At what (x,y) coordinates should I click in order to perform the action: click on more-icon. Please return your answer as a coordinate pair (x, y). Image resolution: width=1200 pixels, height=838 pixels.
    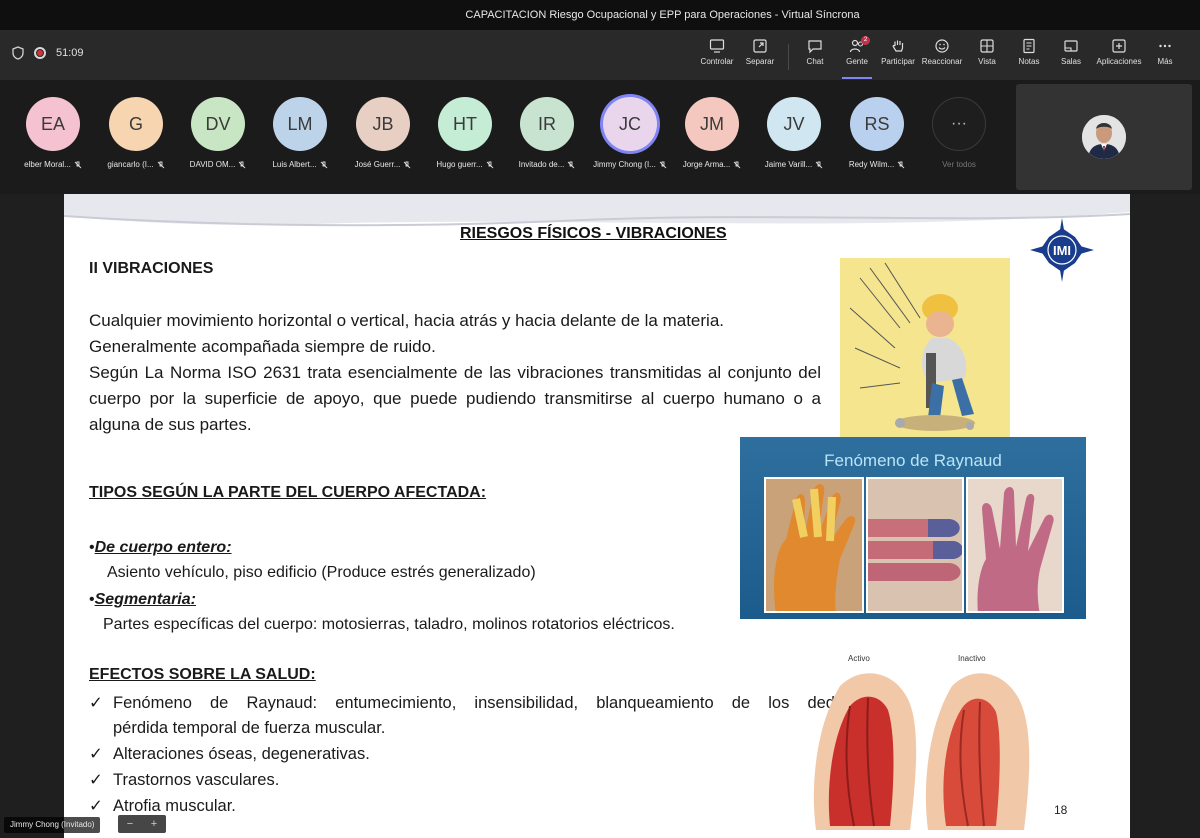
    Looking at the image, I should click on (1165, 46).